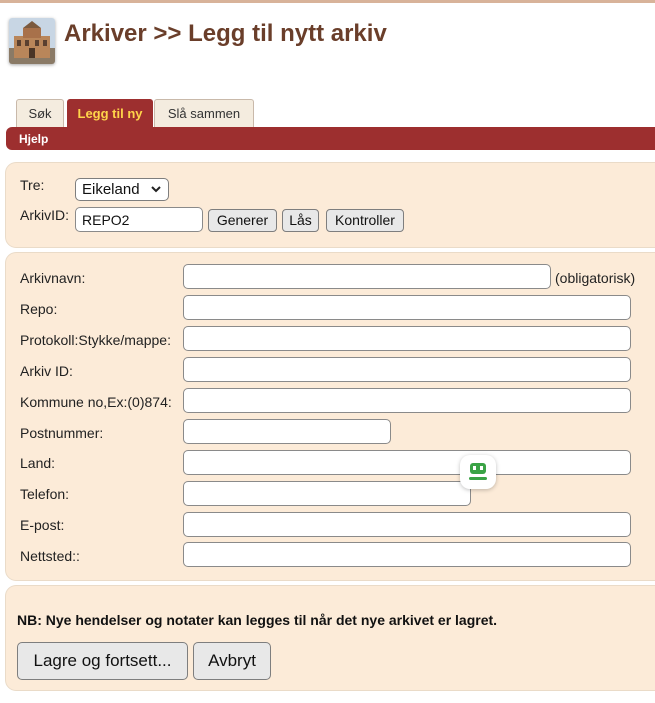 The height and width of the screenshot is (703, 655). What do you see at coordinates (367, 276) in the screenshot?
I see `archive-name-input` at bounding box center [367, 276].